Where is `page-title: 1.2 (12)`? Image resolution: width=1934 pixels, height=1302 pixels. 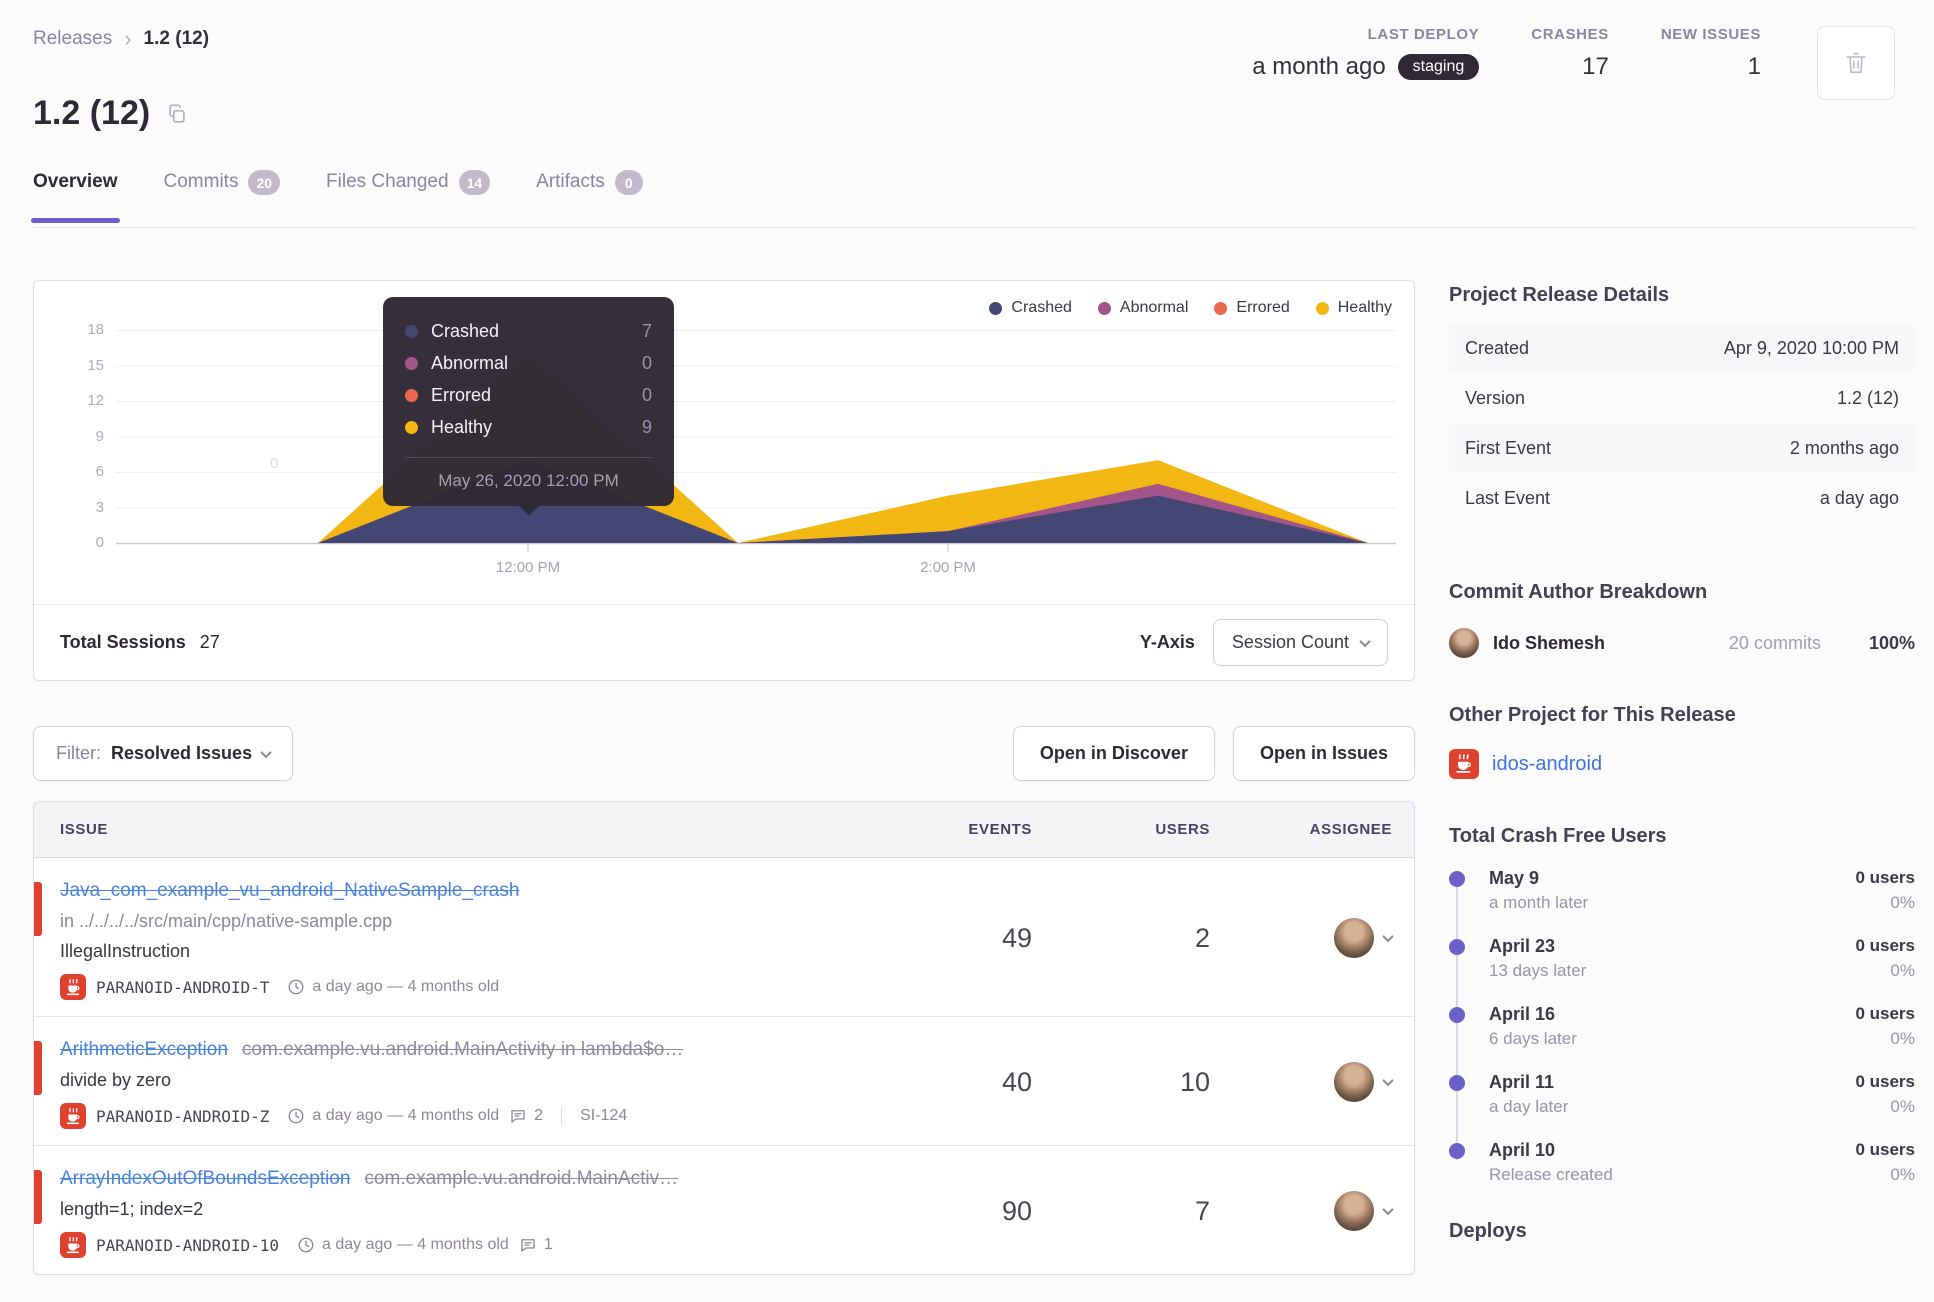 page-title: 1.2 (12) is located at coordinates (92, 113).